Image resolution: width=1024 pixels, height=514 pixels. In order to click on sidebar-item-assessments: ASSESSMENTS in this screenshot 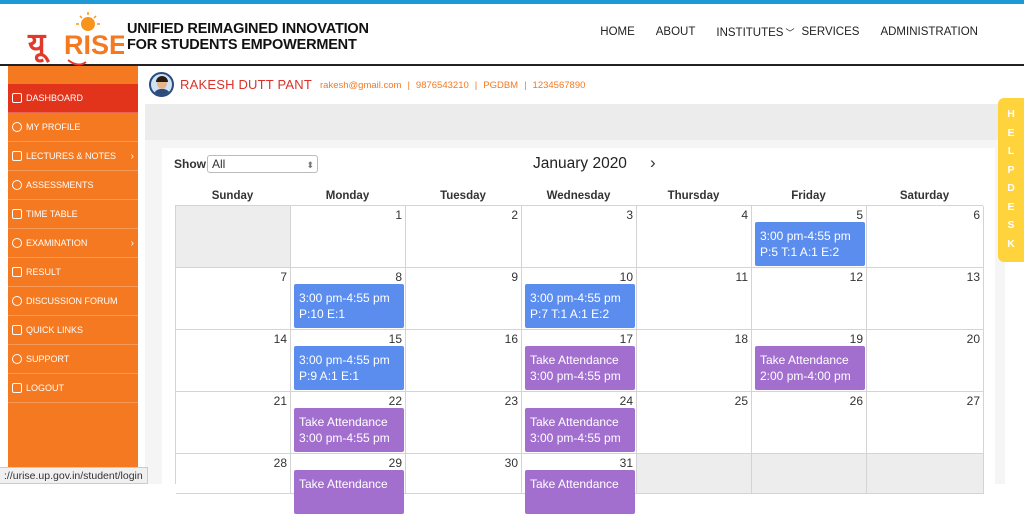, I will do `click(73, 185)`.